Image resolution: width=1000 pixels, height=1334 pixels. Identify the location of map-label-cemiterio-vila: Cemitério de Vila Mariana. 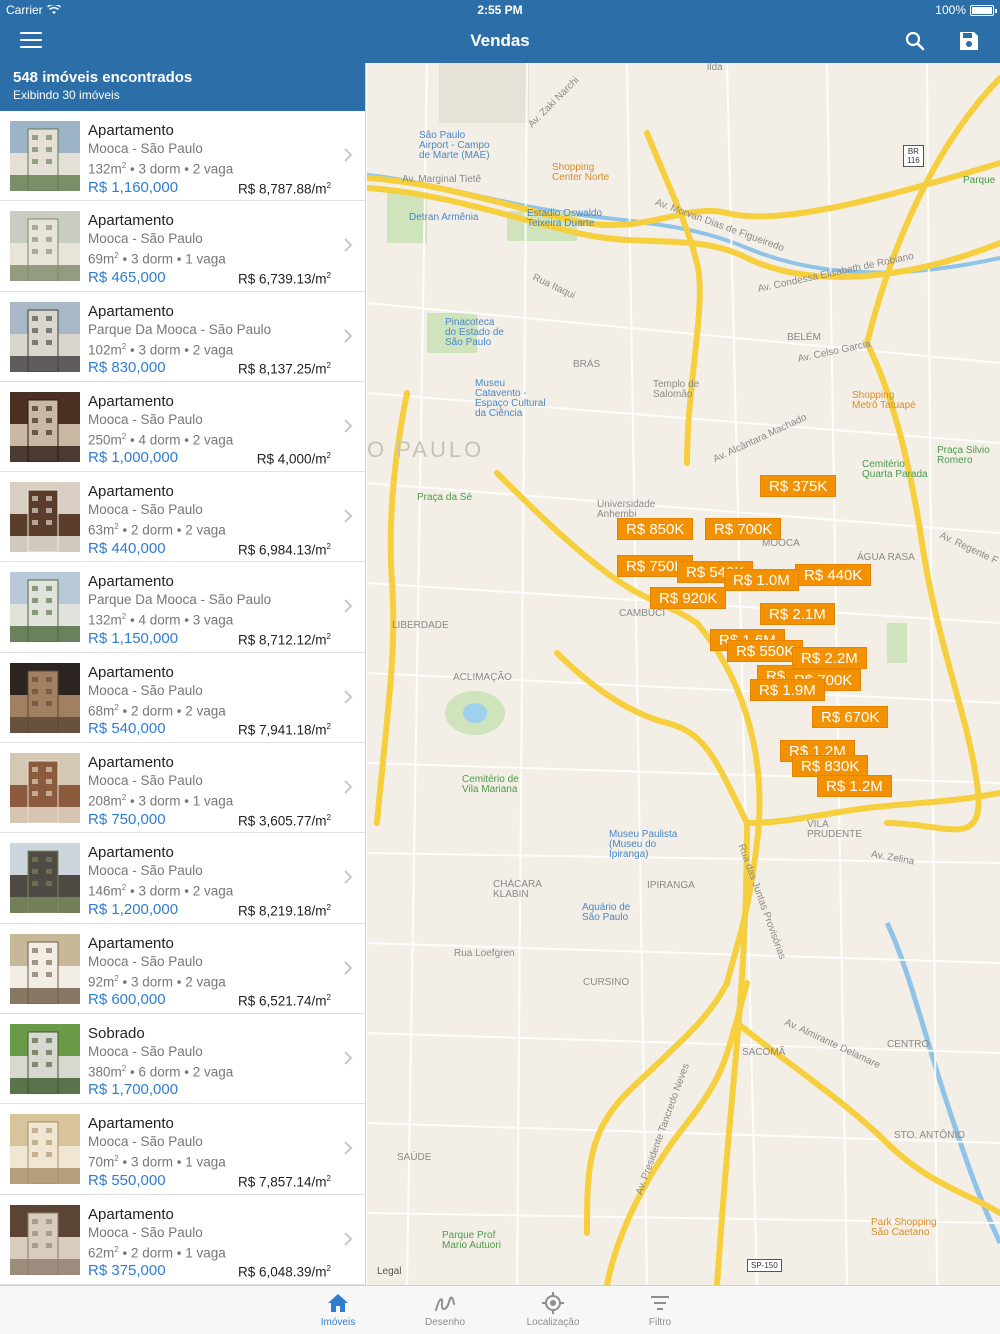
(490, 784).